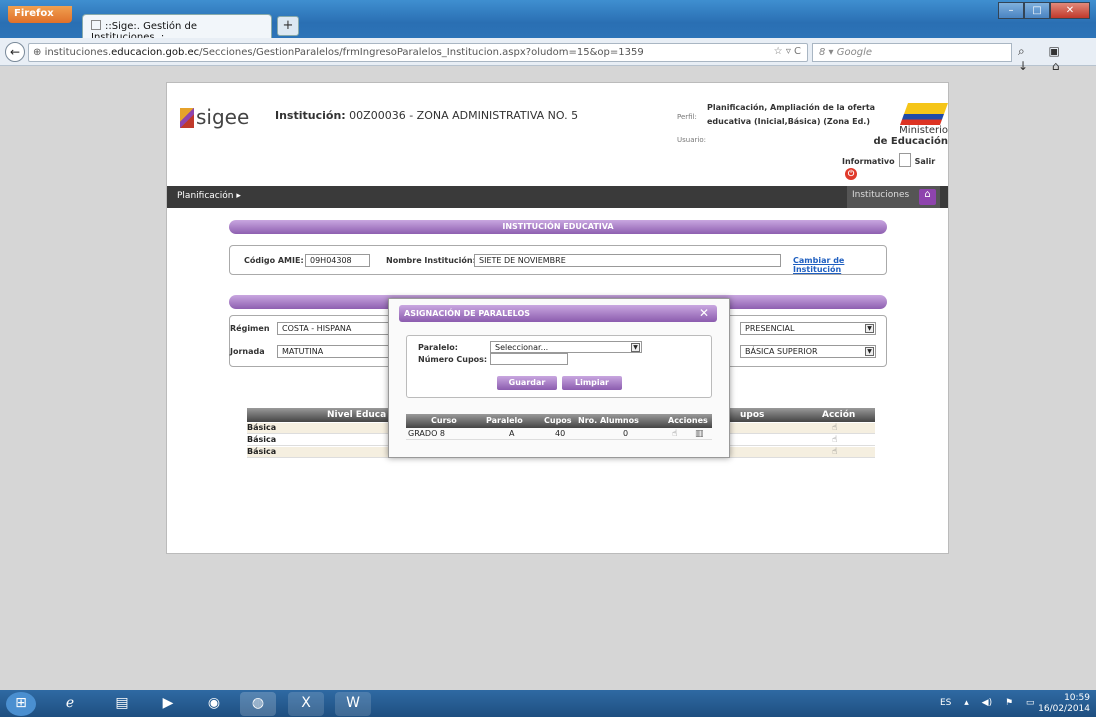  What do you see at coordinates (704, 313) in the screenshot?
I see `close-icon: ✕` at bounding box center [704, 313].